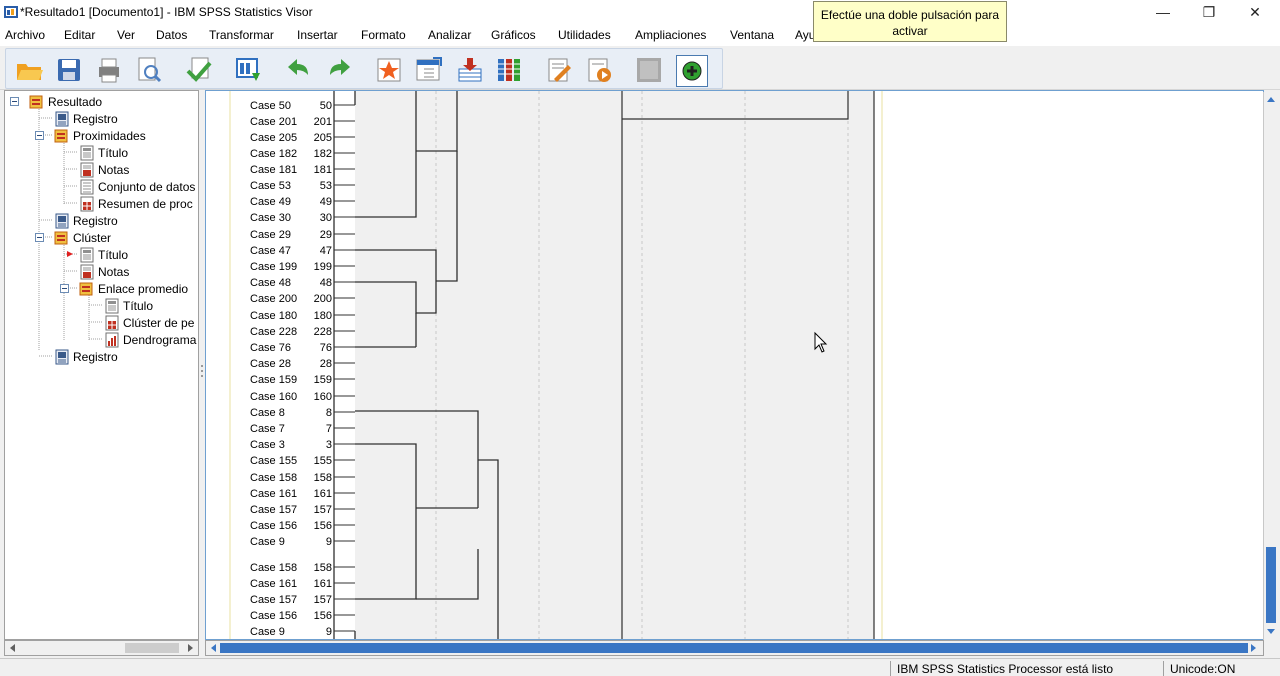  I want to click on toolbar, so click(640, 68).